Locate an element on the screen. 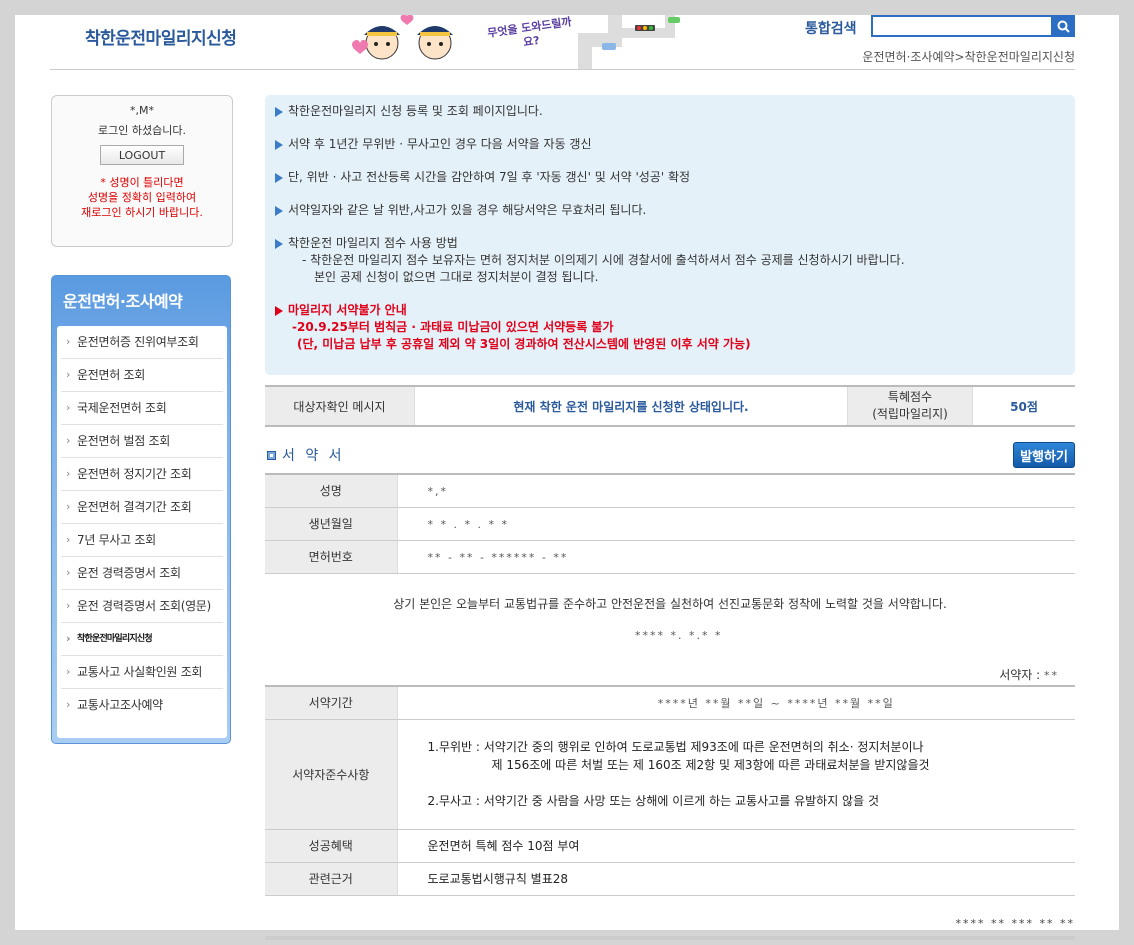 The height and width of the screenshot is (945, 1134). header-divider is located at coordinates (562, 69).